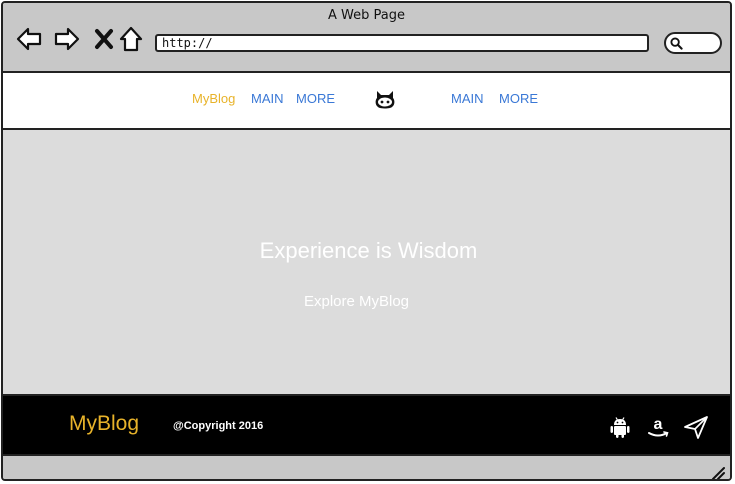 The width and height of the screenshot is (735, 484). What do you see at coordinates (467, 98) in the screenshot?
I see `nav-link-main-right: MAIN` at bounding box center [467, 98].